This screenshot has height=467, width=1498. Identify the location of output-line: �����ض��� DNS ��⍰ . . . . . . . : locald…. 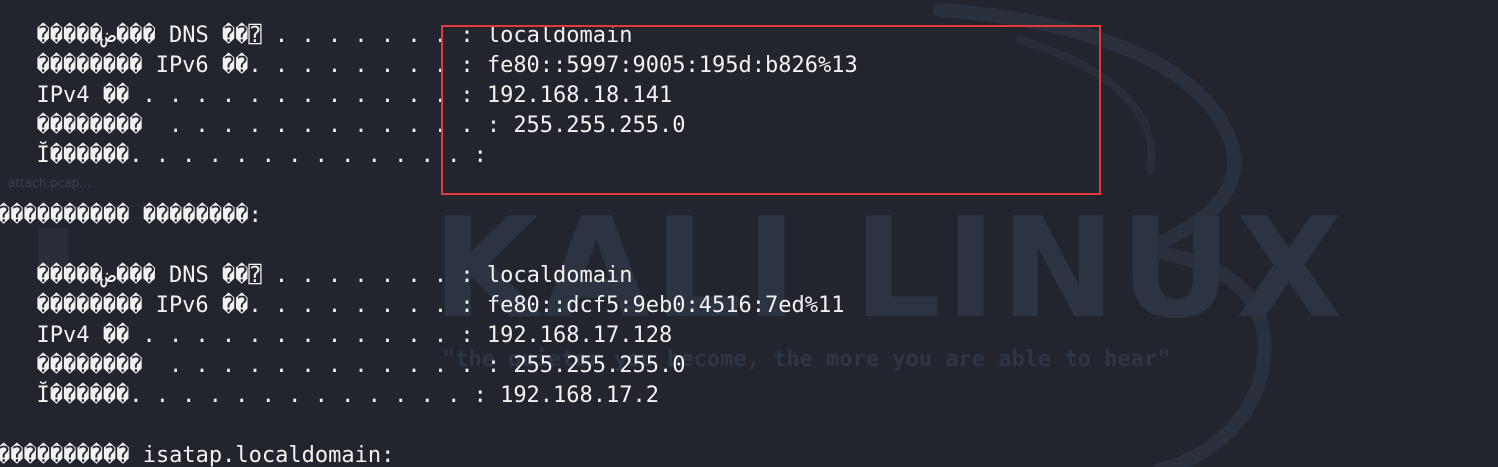
(321, 275).